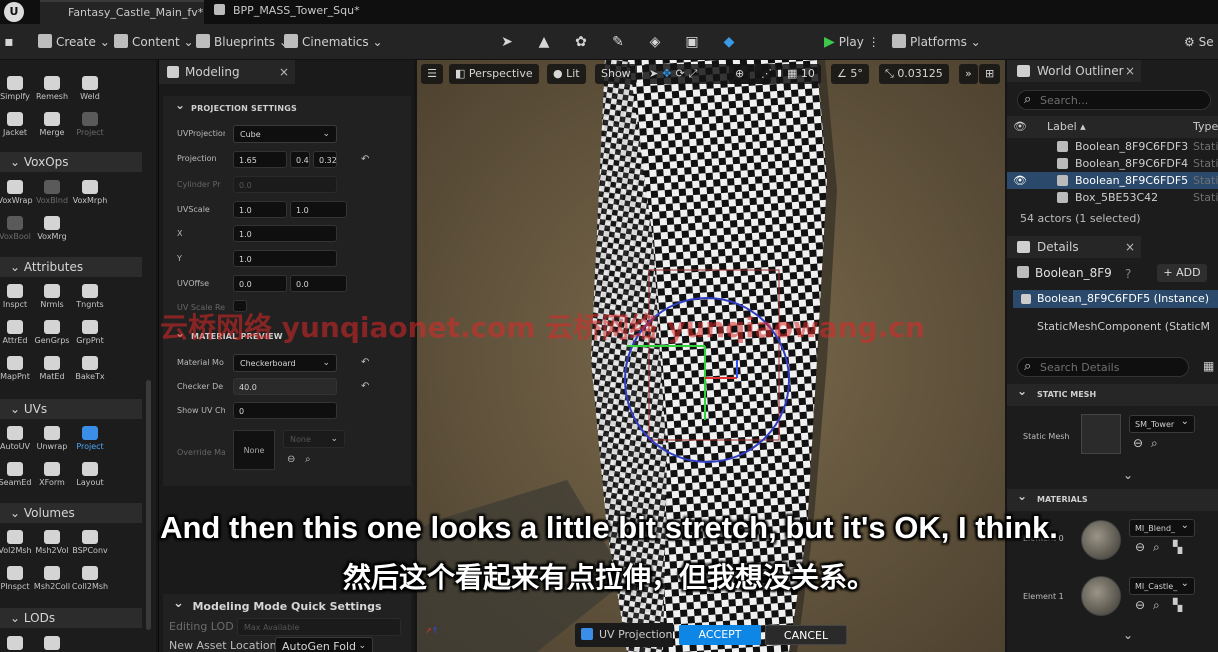  Describe the element at coordinates (71, 409) in the screenshot. I see `palette-section-uvs: ⌄ UVs` at that location.